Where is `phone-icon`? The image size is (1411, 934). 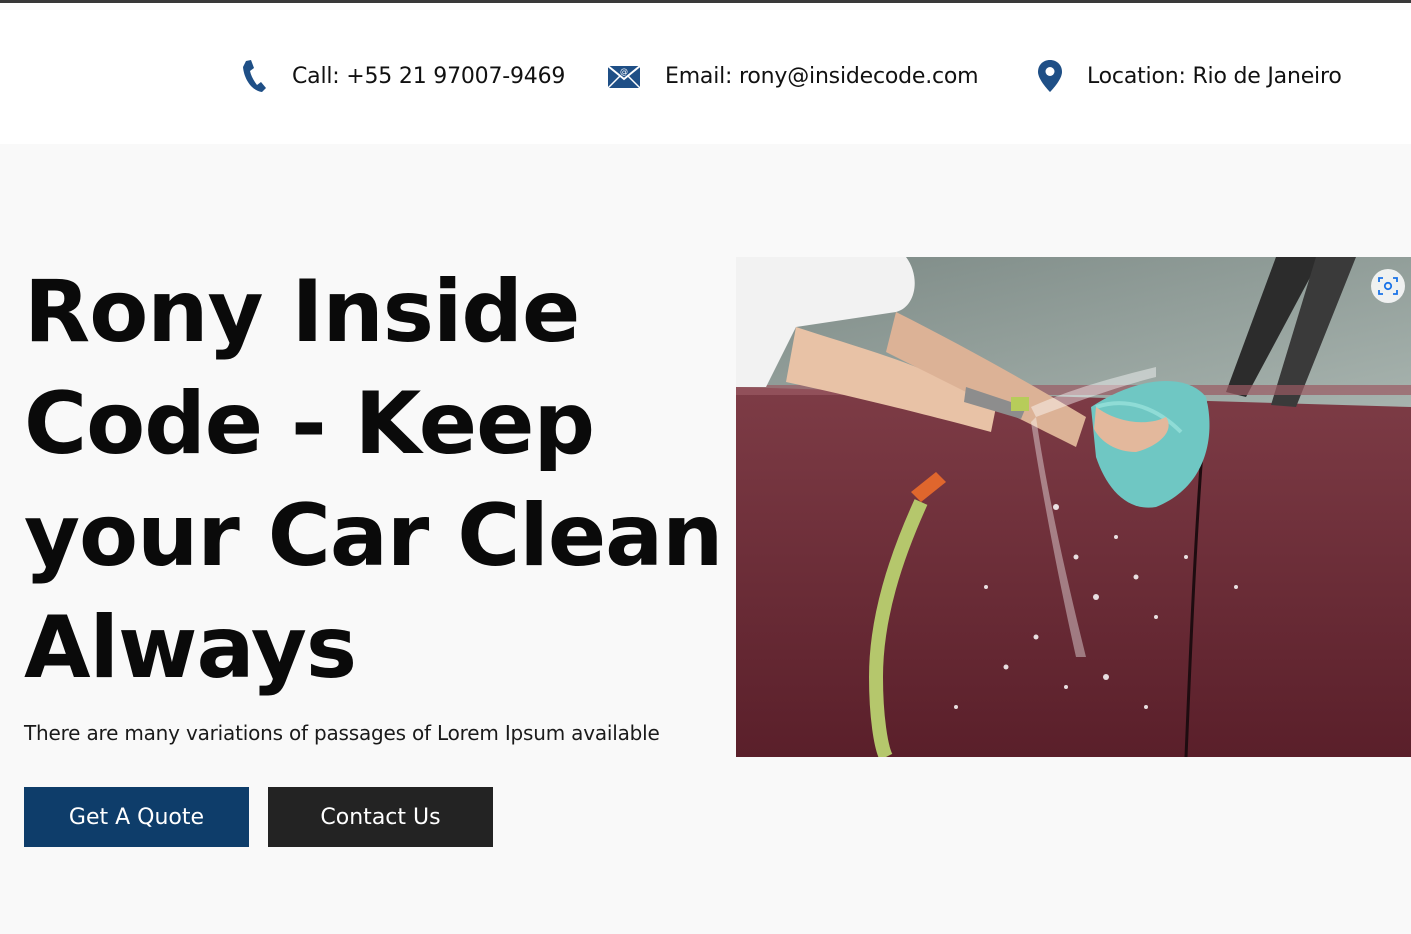
phone-icon is located at coordinates (254, 76).